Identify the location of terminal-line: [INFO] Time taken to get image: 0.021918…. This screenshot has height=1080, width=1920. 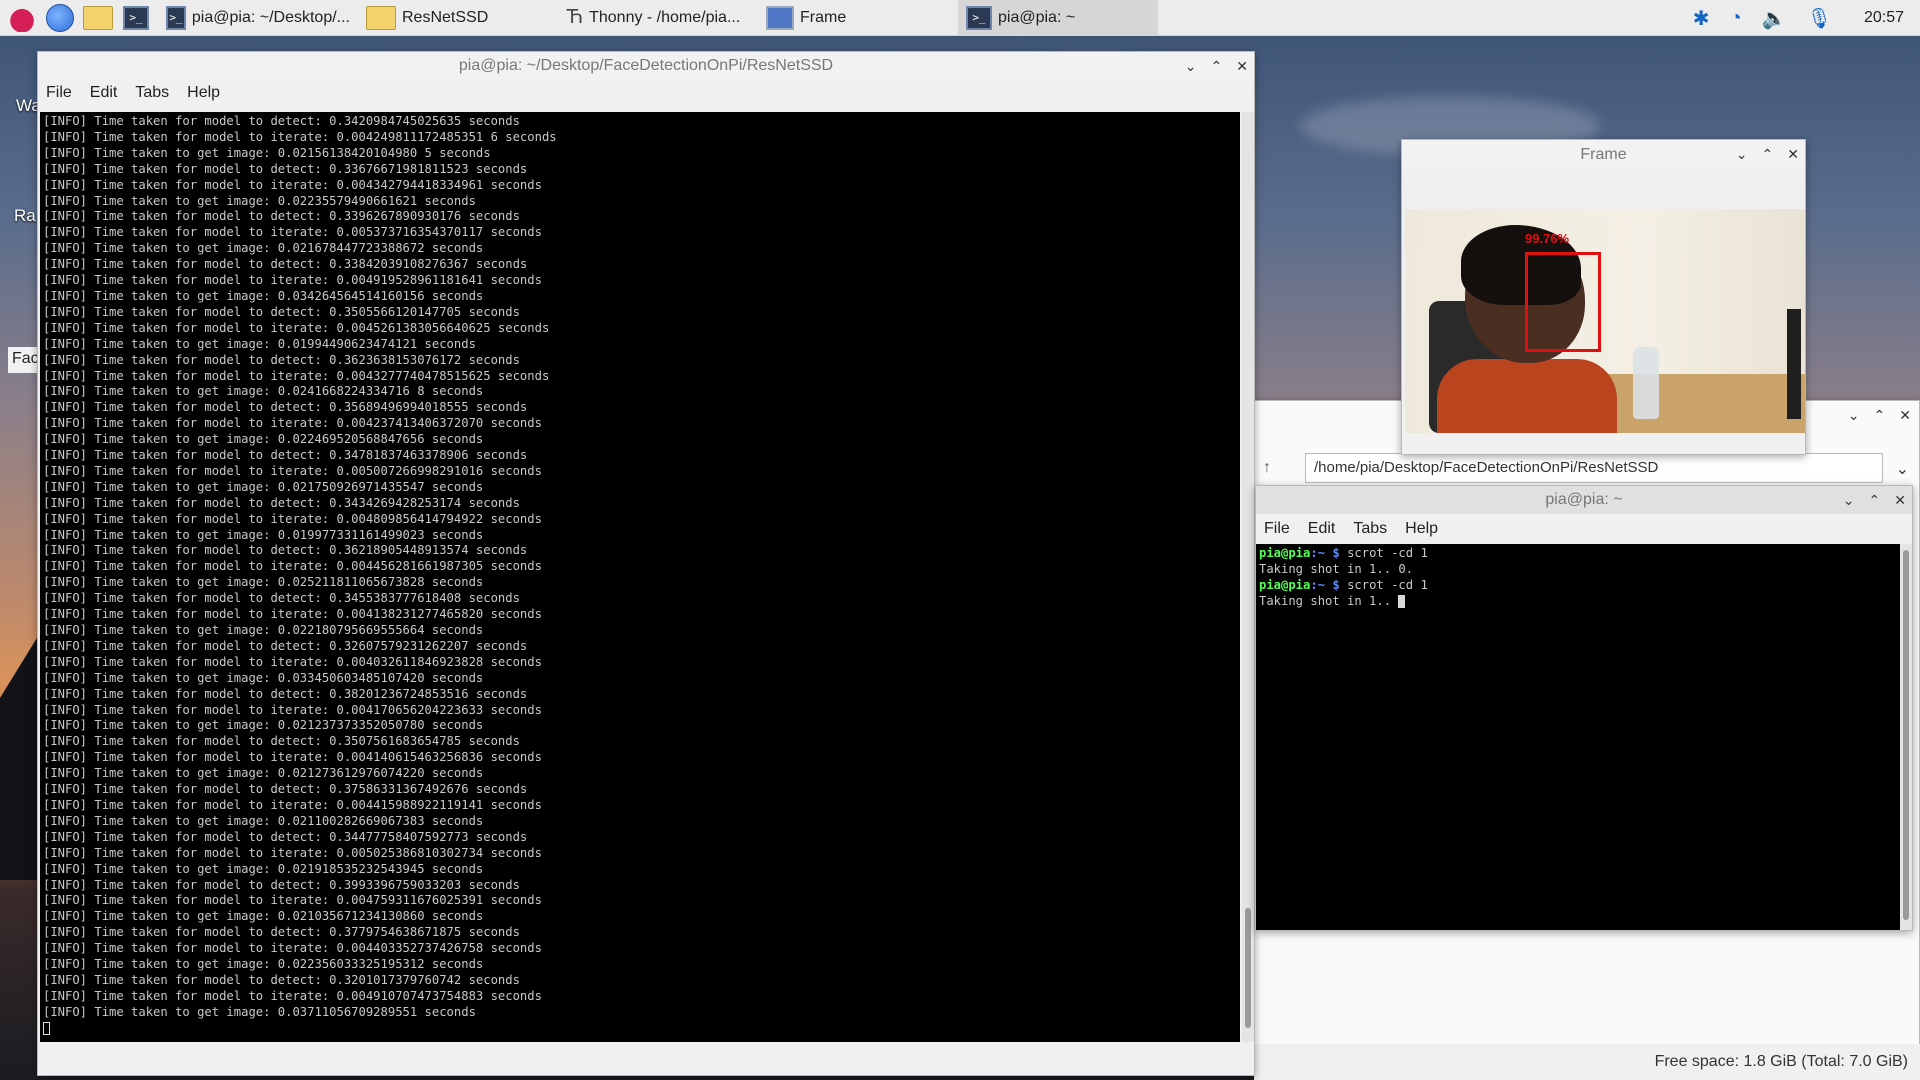
(263, 868).